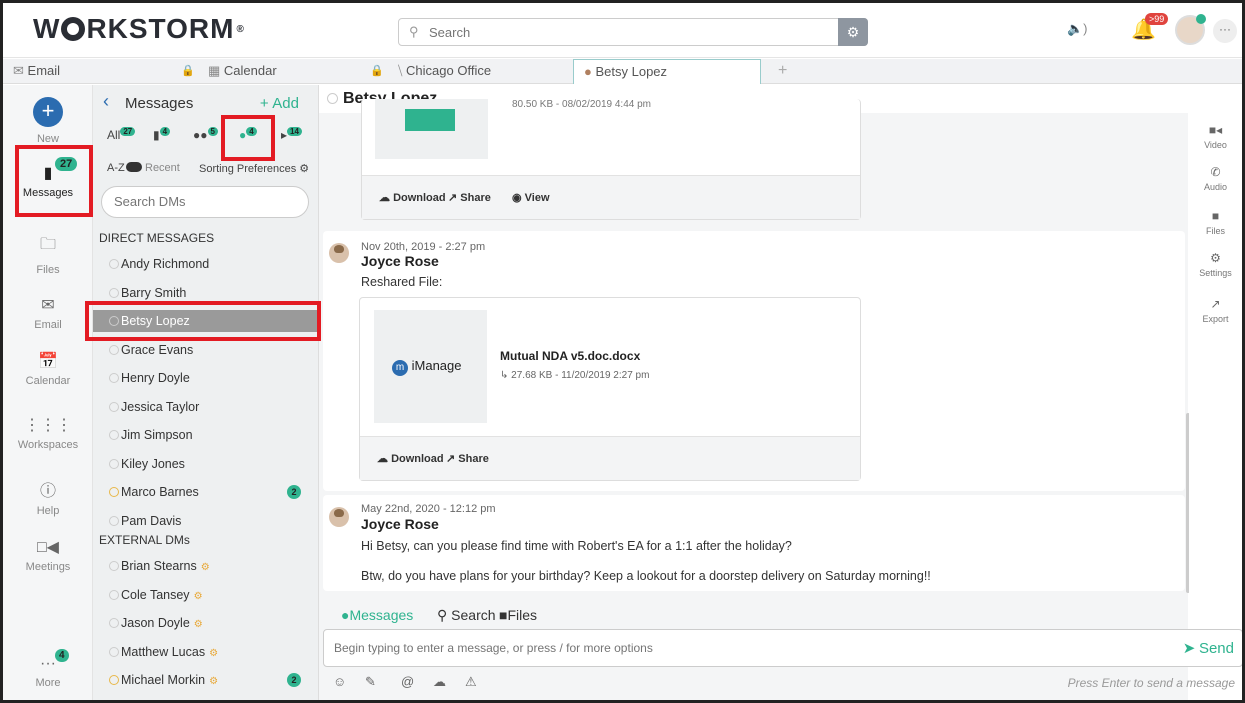 Image resolution: width=1245 pixels, height=703 pixels. What do you see at coordinates (48, 433) in the screenshot?
I see `rail-workspaces: ⋮⋮⋮ Workspaces` at bounding box center [48, 433].